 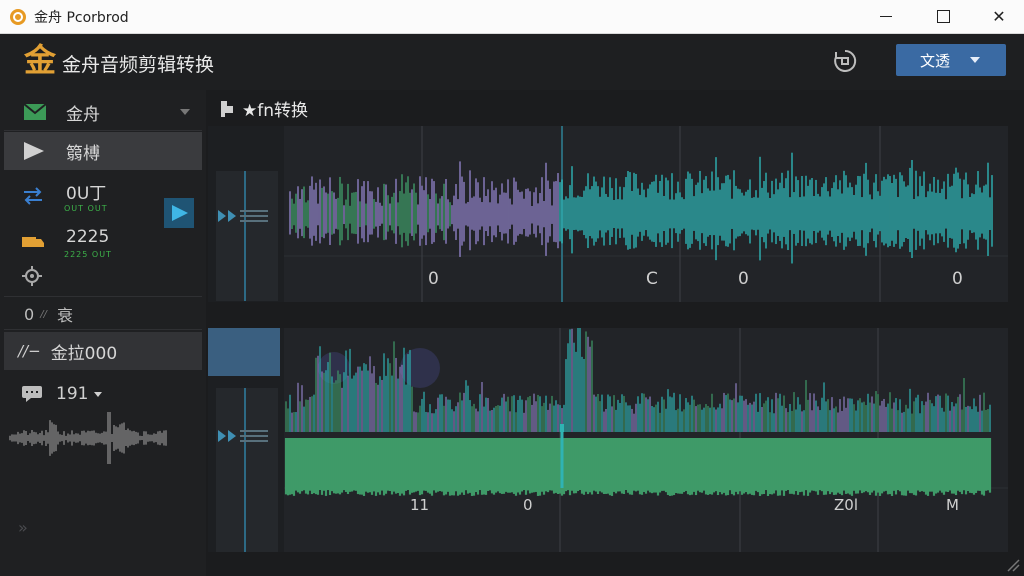 What do you see at coordinates (84, 353) in the screenshot?
I see `group-label: 金拉000` at bounding box center [84, 353].